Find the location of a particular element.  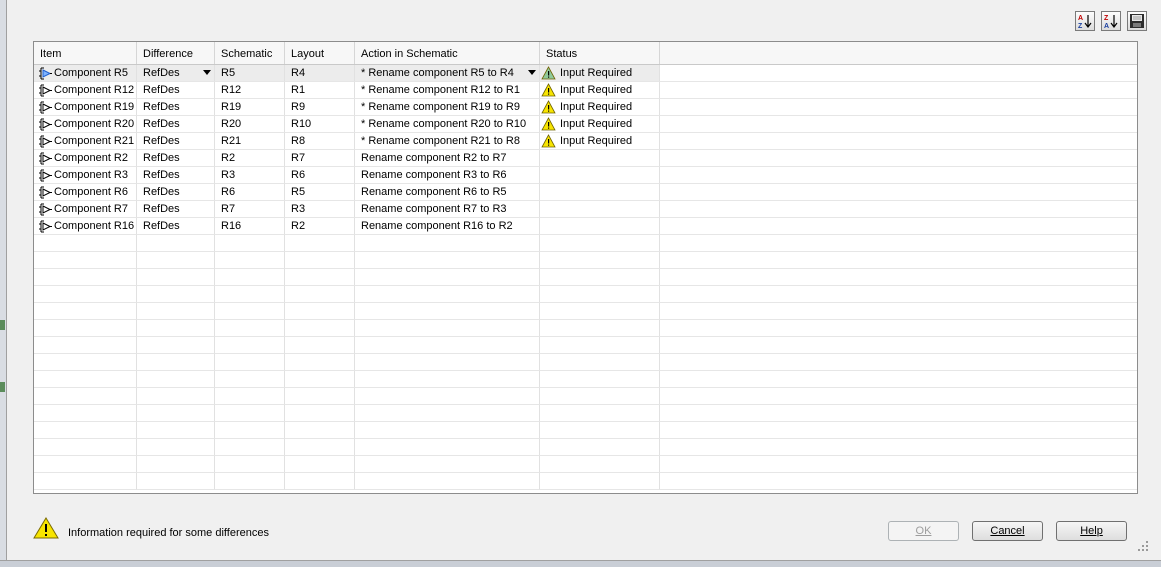

item-cell: Component R2 is located at coordinates (85, 158).